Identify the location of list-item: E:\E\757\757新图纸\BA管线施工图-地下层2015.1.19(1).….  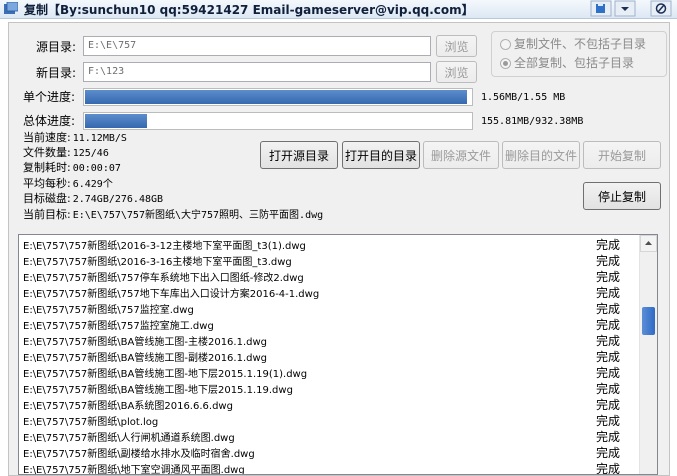
(329, 372).